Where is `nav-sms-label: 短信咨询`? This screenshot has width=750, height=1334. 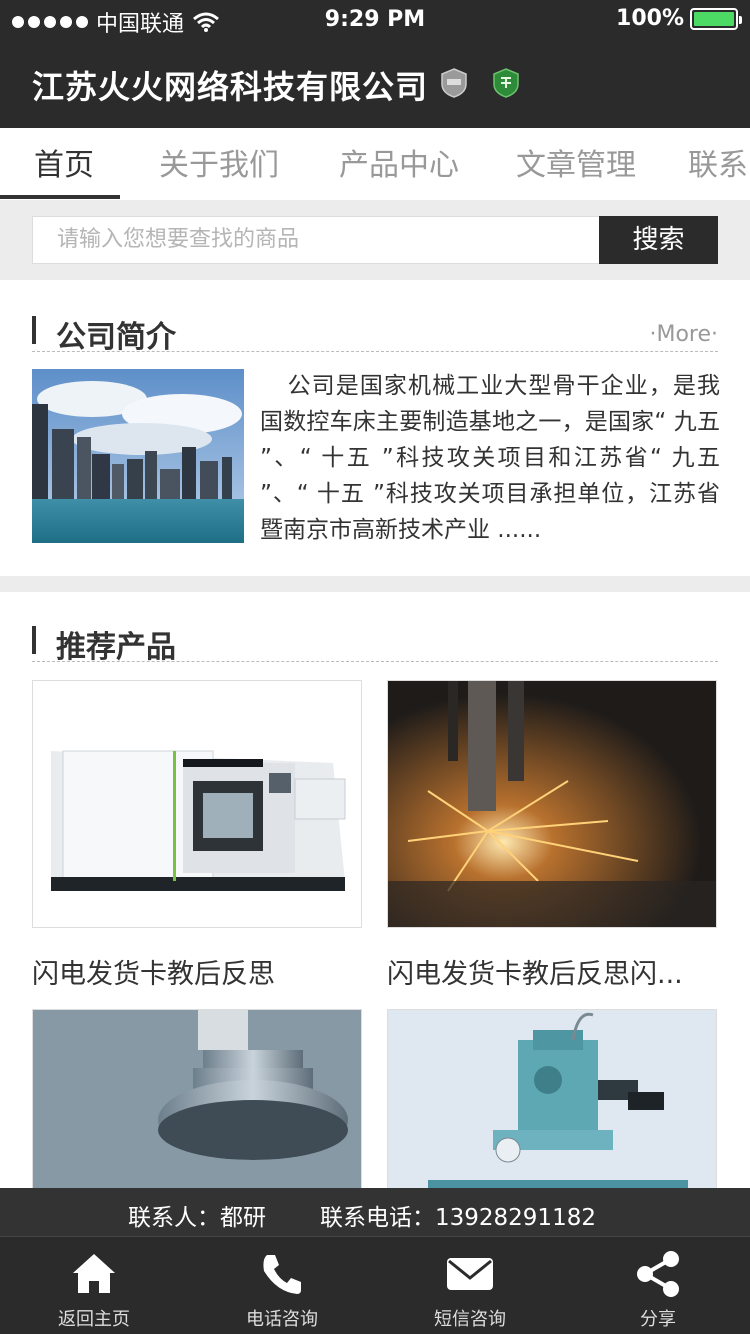 nav-sms-label: 短信咨询 is located at coordinates (470, 1319).